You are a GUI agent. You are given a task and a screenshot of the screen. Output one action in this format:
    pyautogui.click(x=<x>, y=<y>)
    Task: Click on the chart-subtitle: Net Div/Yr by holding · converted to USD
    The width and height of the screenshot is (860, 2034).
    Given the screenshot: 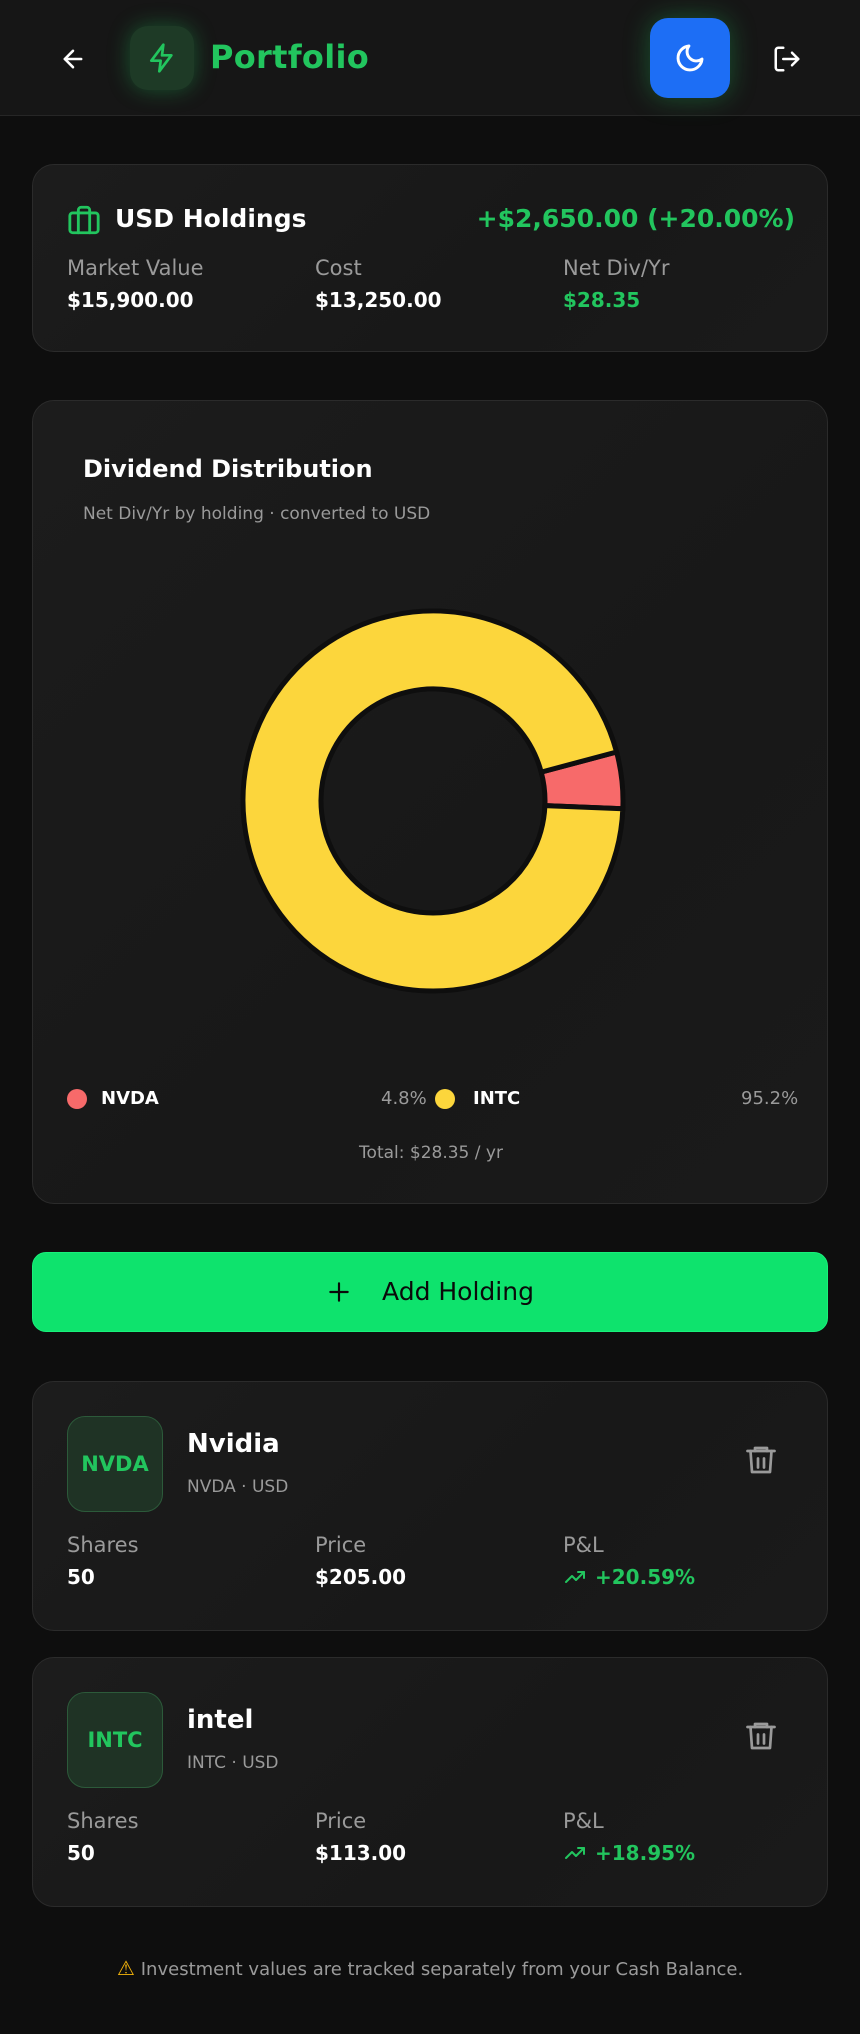 What is the action you would take?
    pyautogui.click(x=257, y=514)
    